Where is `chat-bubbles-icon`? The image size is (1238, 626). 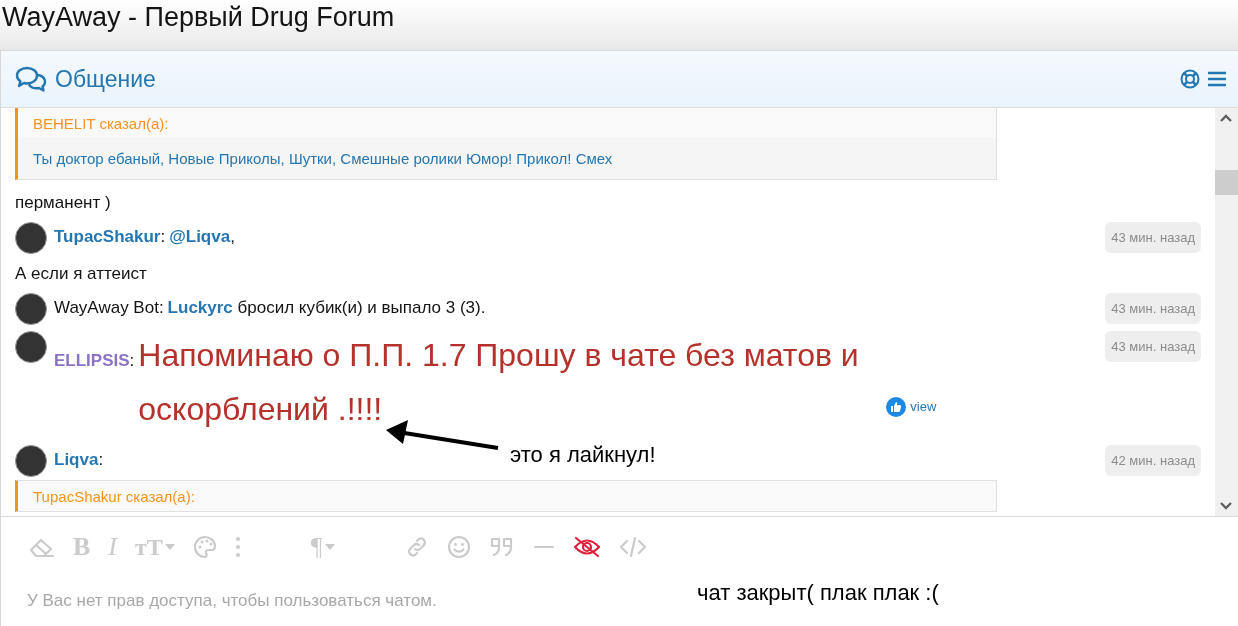 chat-bubbles-icon is located at coordinates (31, 79).